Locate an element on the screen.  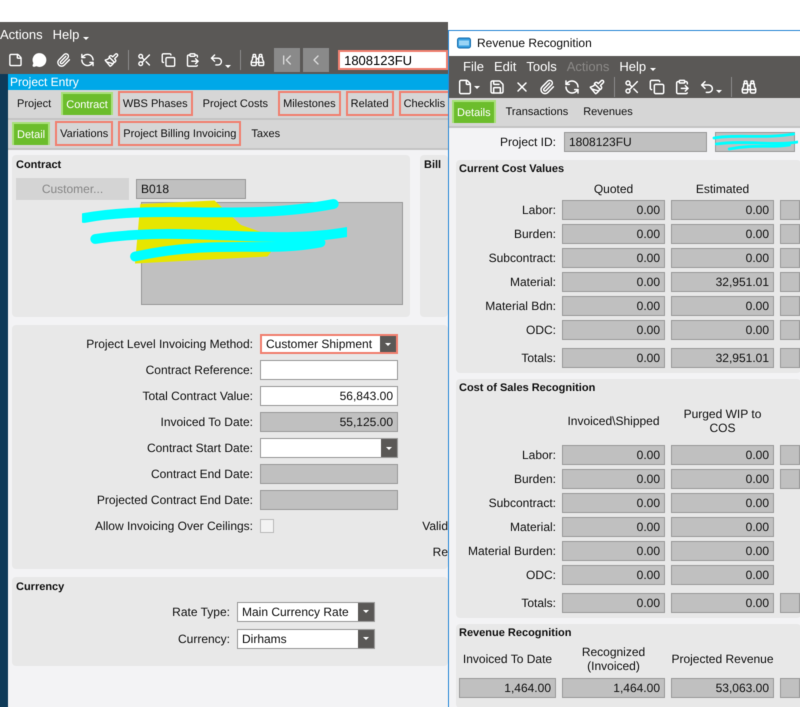
menu-item: Edit is located at coordinates (505, 66).